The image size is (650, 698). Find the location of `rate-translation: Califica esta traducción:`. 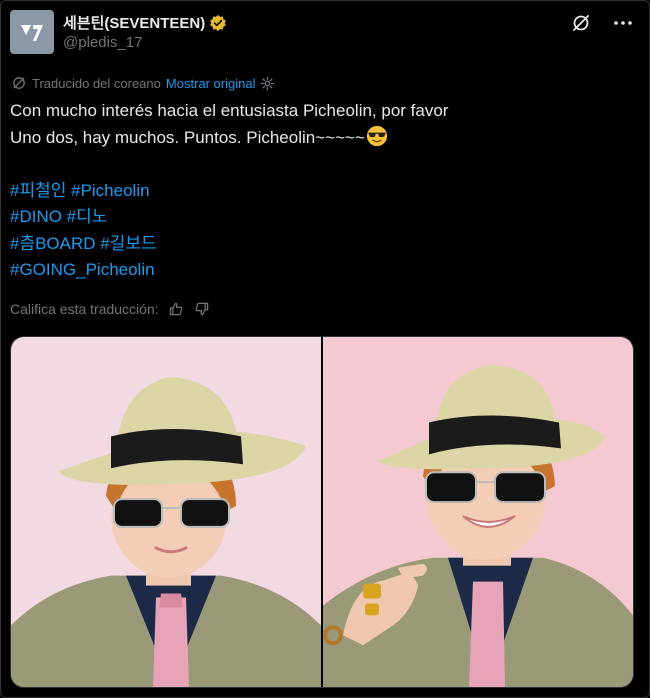

rate-translation: Califica esta traducción: is located at coordinates (110, 309).